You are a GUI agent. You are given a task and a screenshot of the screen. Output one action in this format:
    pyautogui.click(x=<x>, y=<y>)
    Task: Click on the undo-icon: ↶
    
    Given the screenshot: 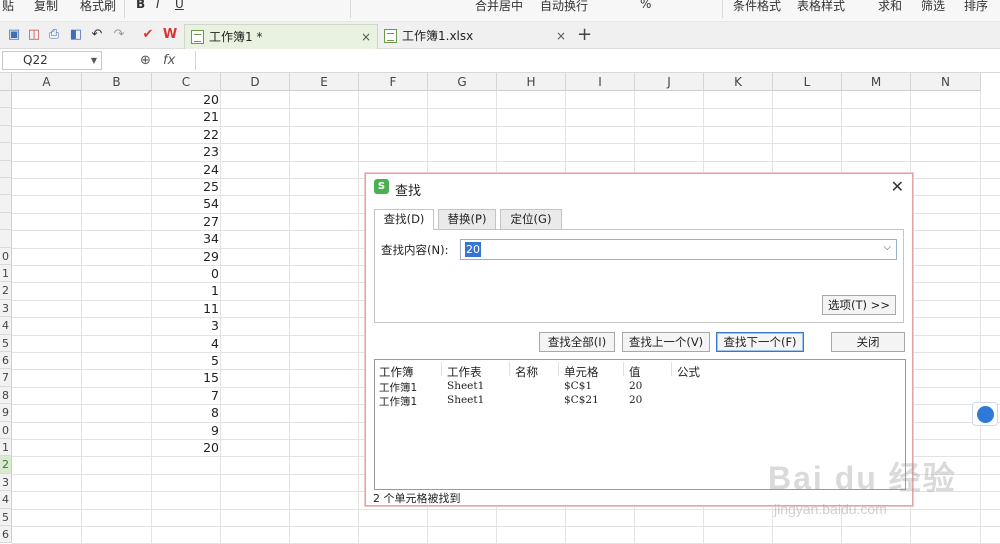 What is the action you would take?
    pyautogui.click(x=97, y=35)
    